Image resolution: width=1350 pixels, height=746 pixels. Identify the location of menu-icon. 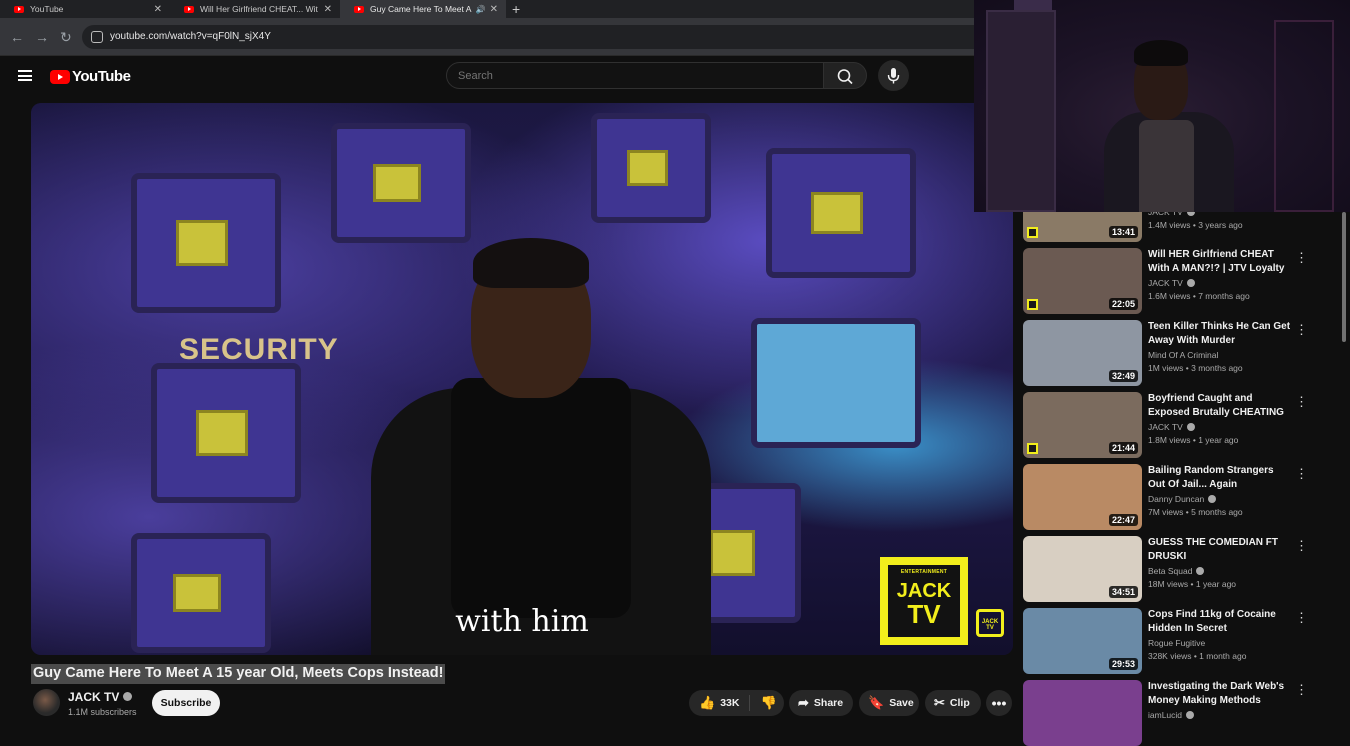
(25, 75).